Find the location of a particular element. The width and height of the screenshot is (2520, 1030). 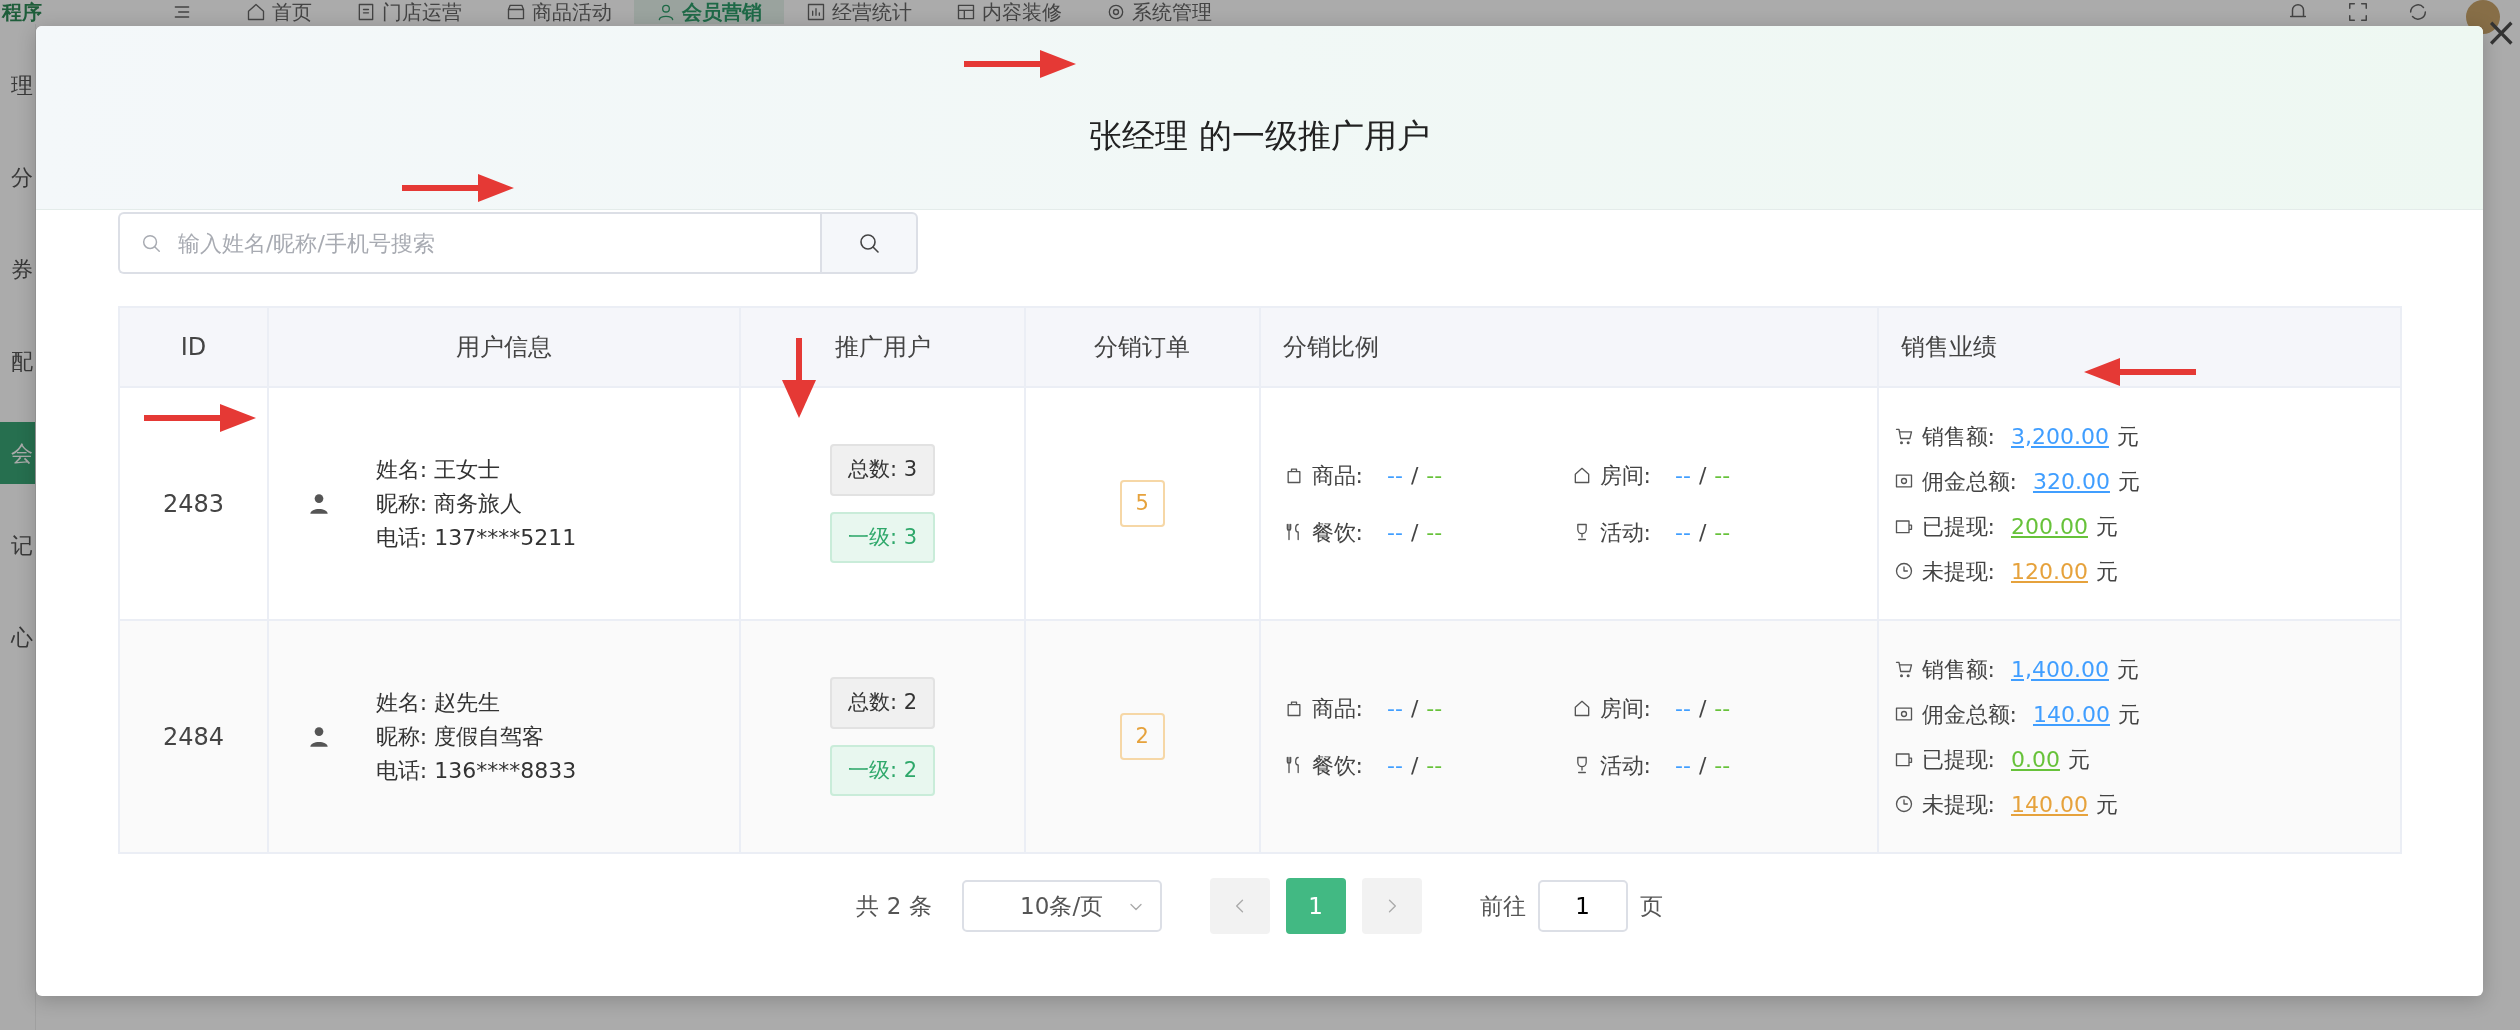

column-header: 分销比例 is located at coordinates (1568, 347).